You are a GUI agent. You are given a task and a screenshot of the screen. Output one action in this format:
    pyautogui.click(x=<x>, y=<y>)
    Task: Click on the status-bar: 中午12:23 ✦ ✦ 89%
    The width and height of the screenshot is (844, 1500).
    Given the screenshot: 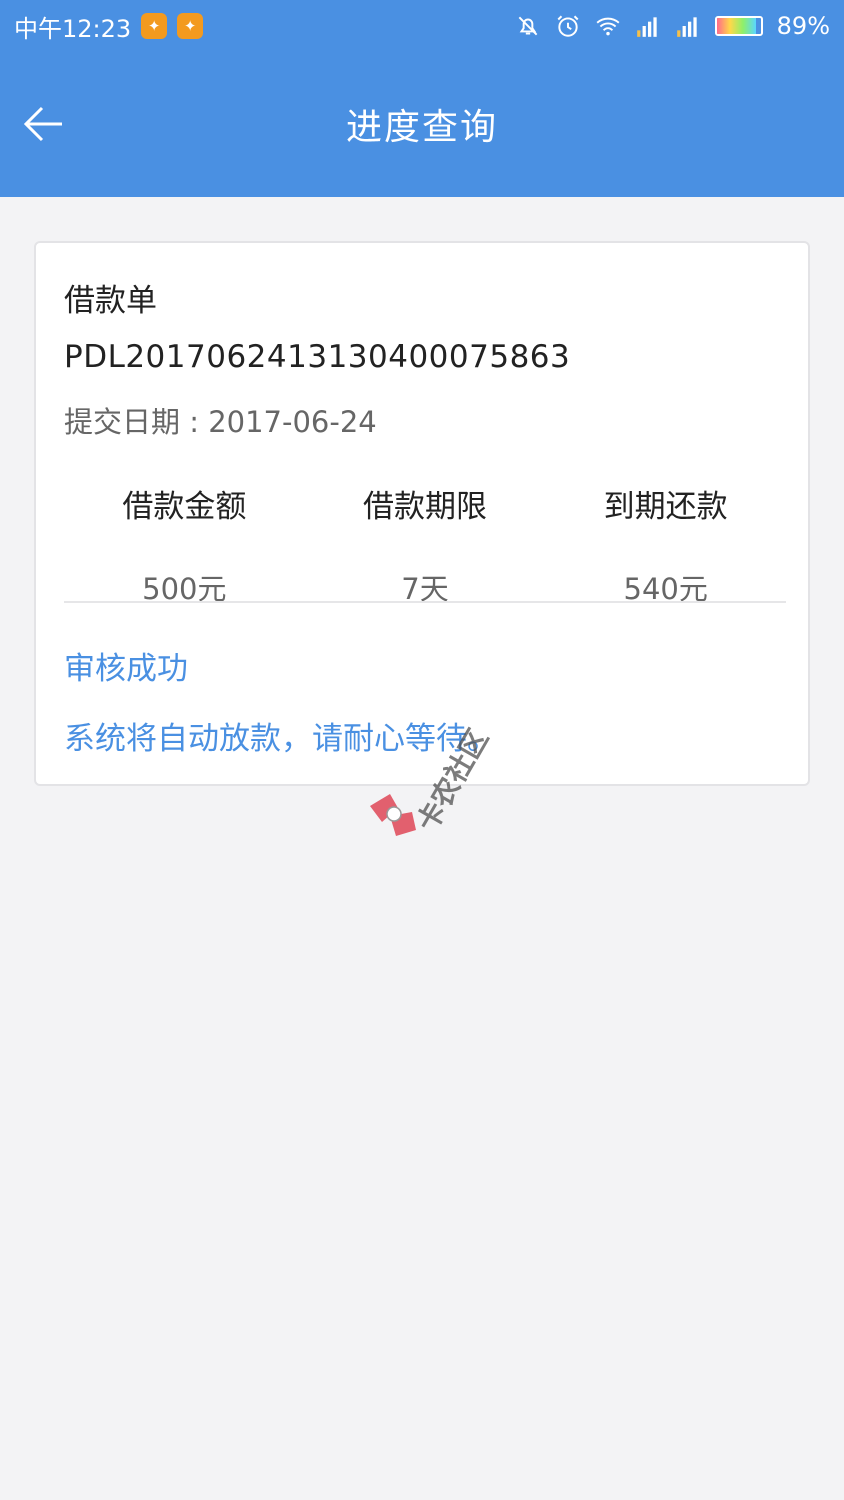 What is the action you would take?
    pyautogui.click(x=422, y=26)
    